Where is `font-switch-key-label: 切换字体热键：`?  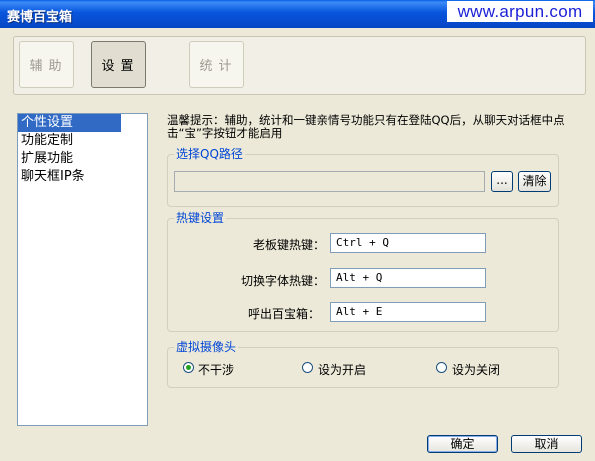
font-switch-key-label: 切换字体热键： is located at coordinates (283, 281).